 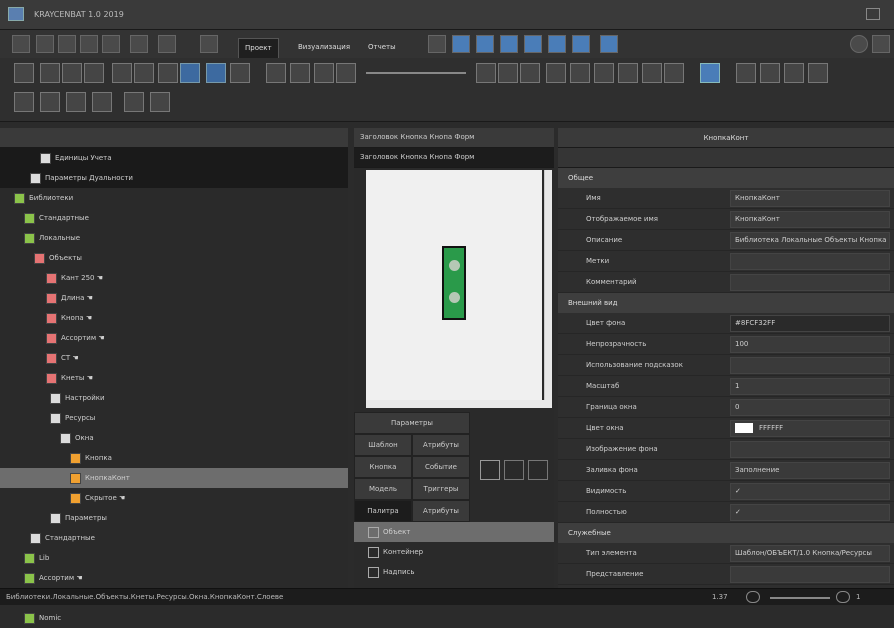 I want to click on canvas-vscroll, so click(x=548, y=285).